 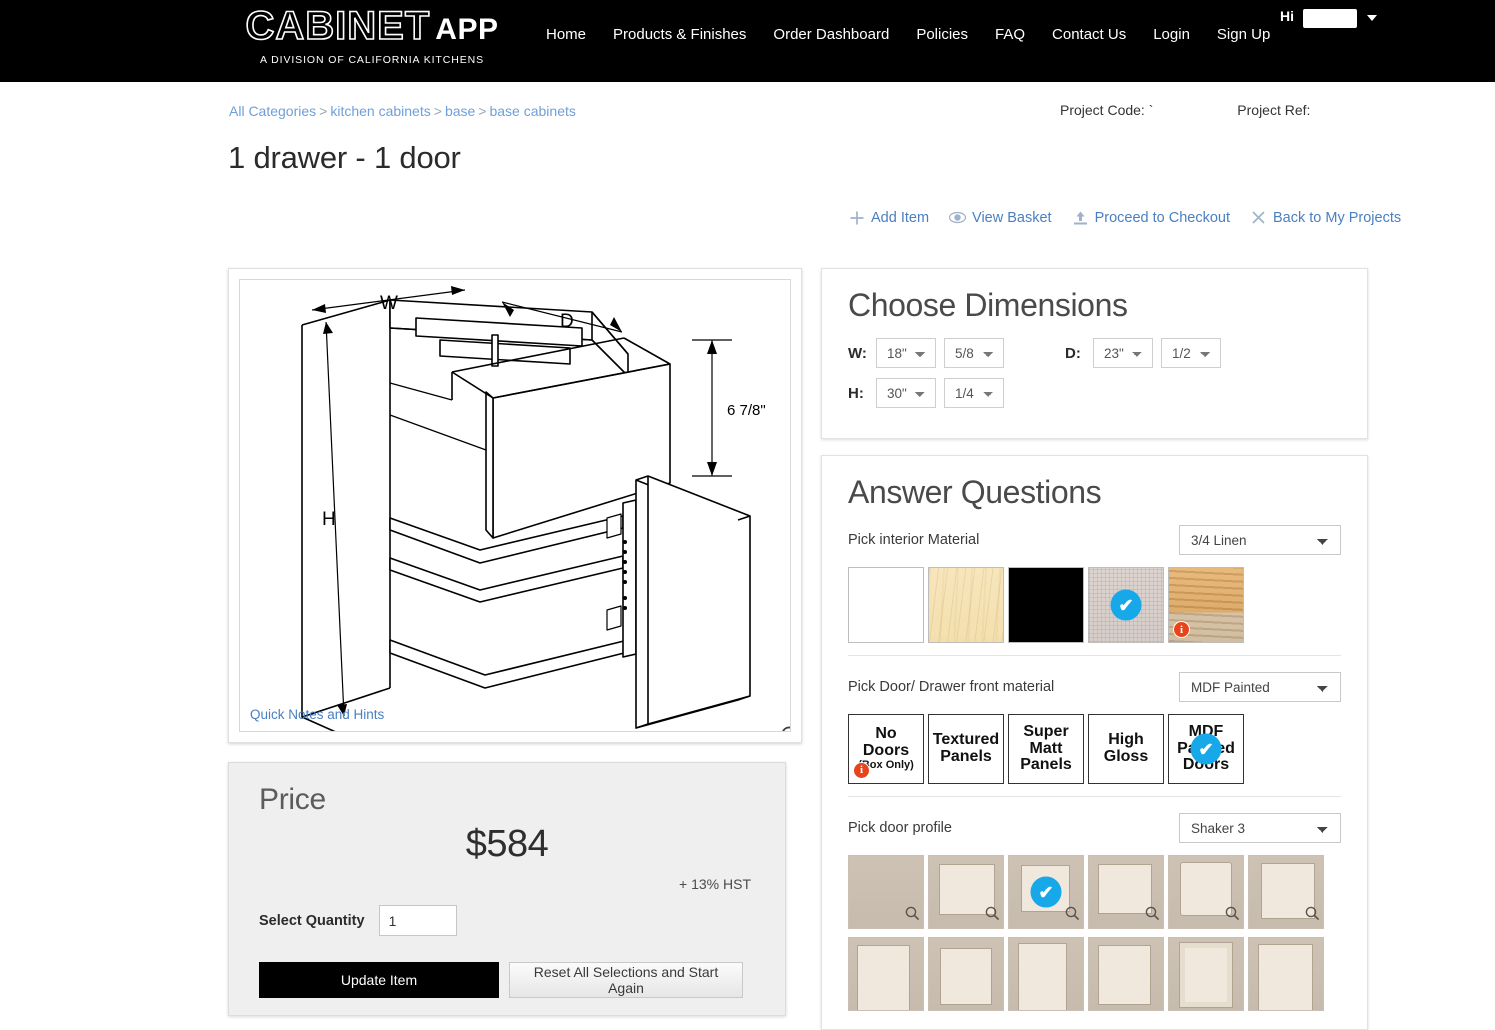 I want to click on swatch-white, so click(x=886, y=605).